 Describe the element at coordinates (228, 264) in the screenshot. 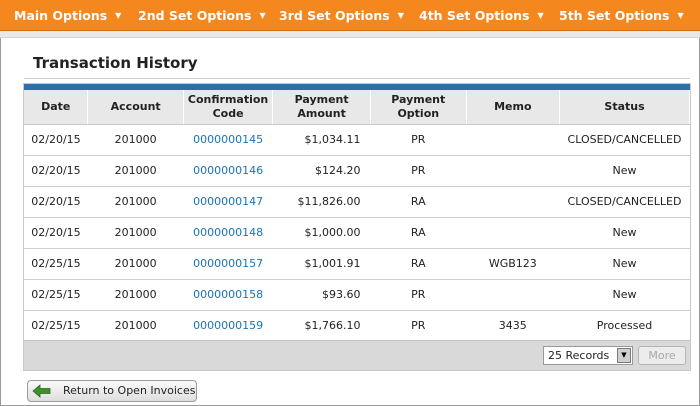

I see `confirmation-code-link: 0000000157` at that location.